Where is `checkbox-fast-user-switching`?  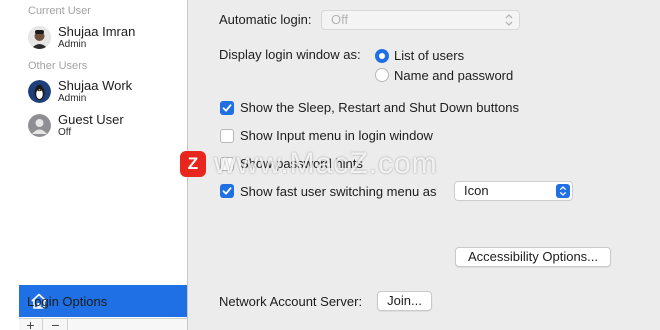
checkbox-fast-user-switching is located at coordinates (227, 191).